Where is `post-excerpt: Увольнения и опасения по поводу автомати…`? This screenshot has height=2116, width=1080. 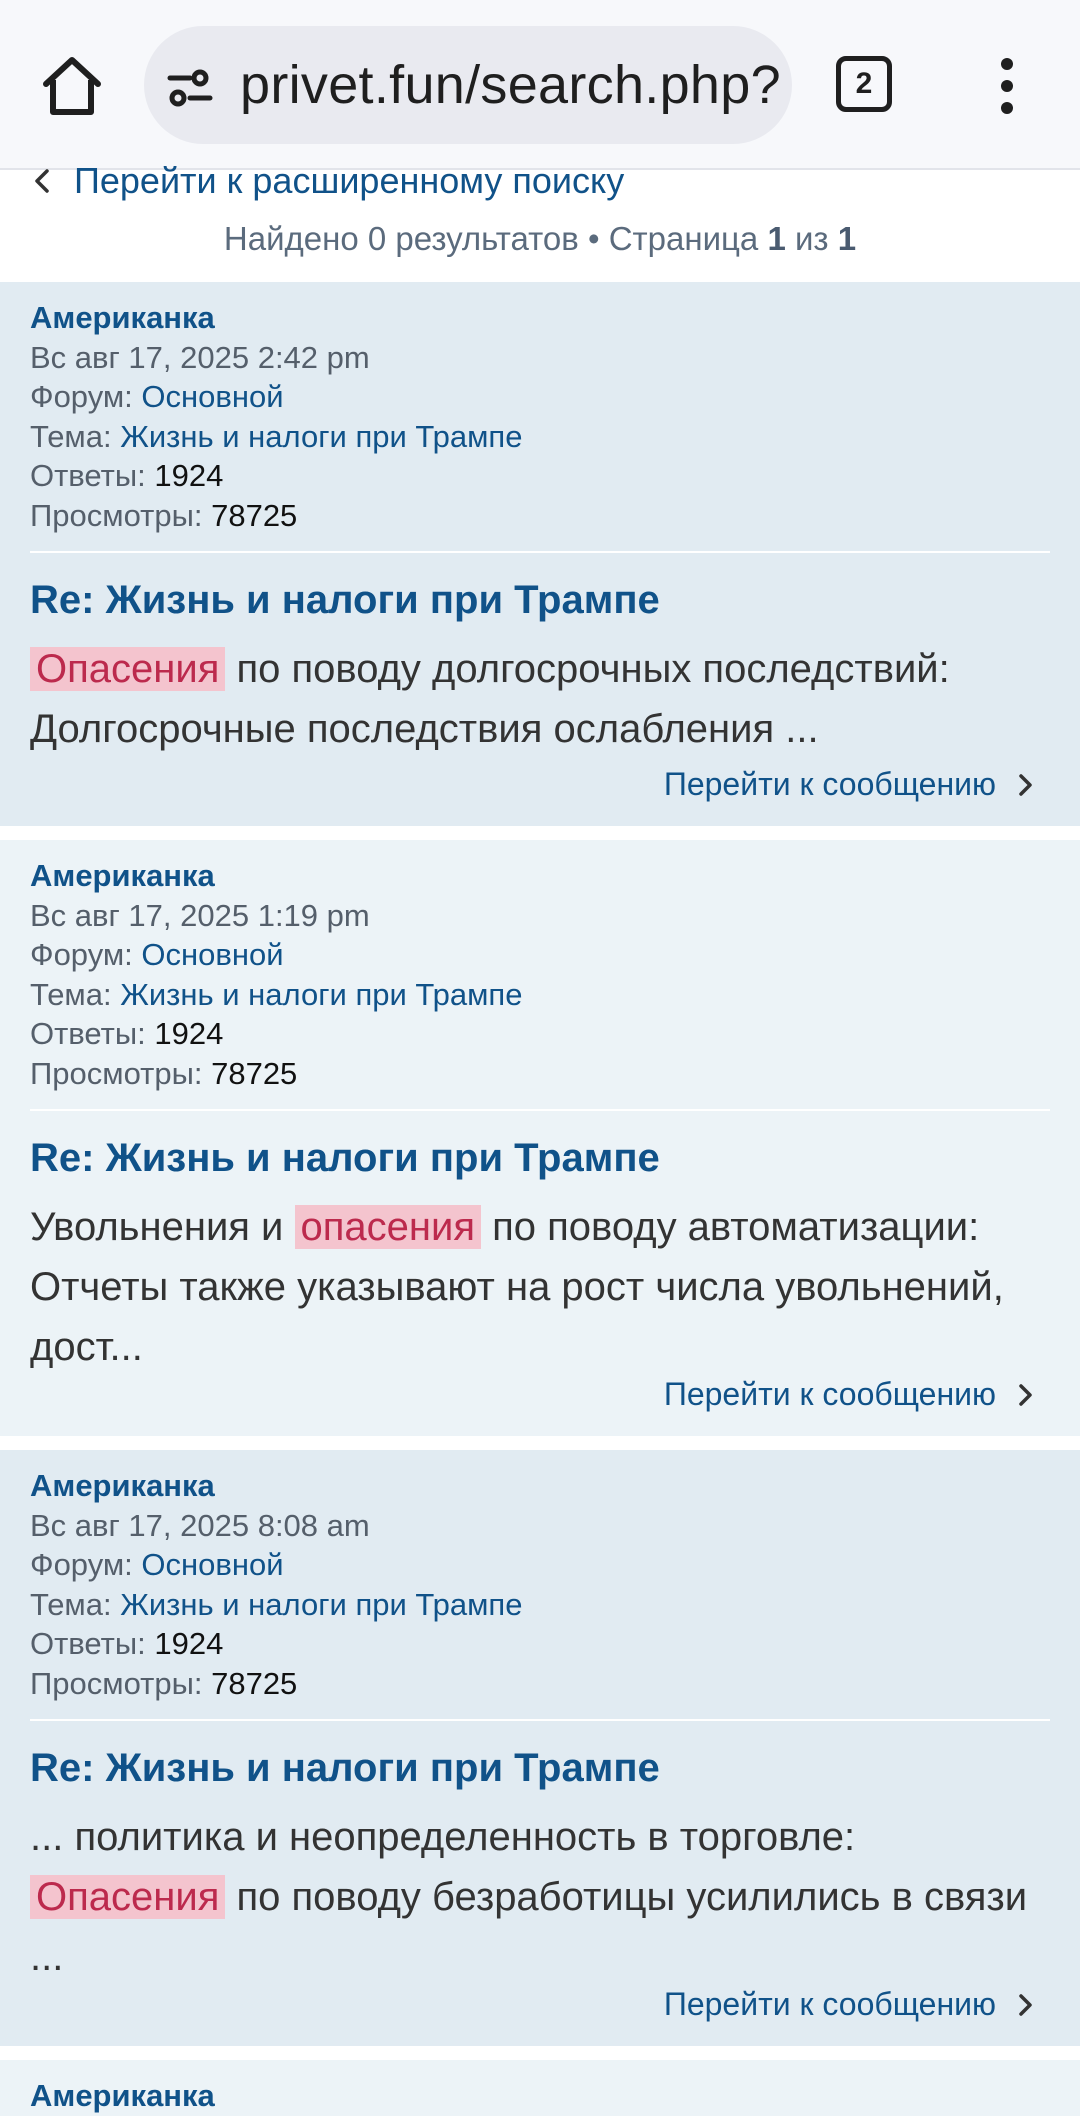 post-excerpt: Увольнения и опасения по поводу автомати… is located at coordinates (540, 1287).